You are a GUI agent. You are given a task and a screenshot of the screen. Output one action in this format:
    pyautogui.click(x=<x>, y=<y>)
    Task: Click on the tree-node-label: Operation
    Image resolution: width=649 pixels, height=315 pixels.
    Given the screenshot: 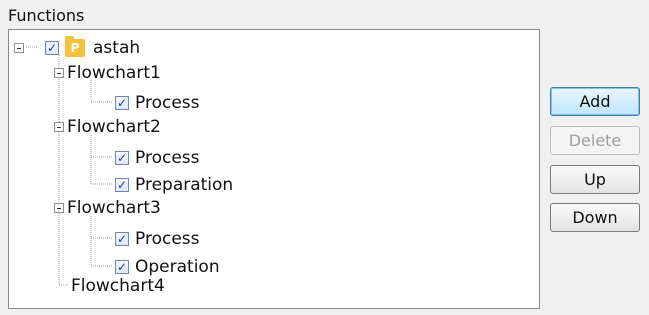 What is the action you would take?
    pyautogui.click(x=177, y=267)
    